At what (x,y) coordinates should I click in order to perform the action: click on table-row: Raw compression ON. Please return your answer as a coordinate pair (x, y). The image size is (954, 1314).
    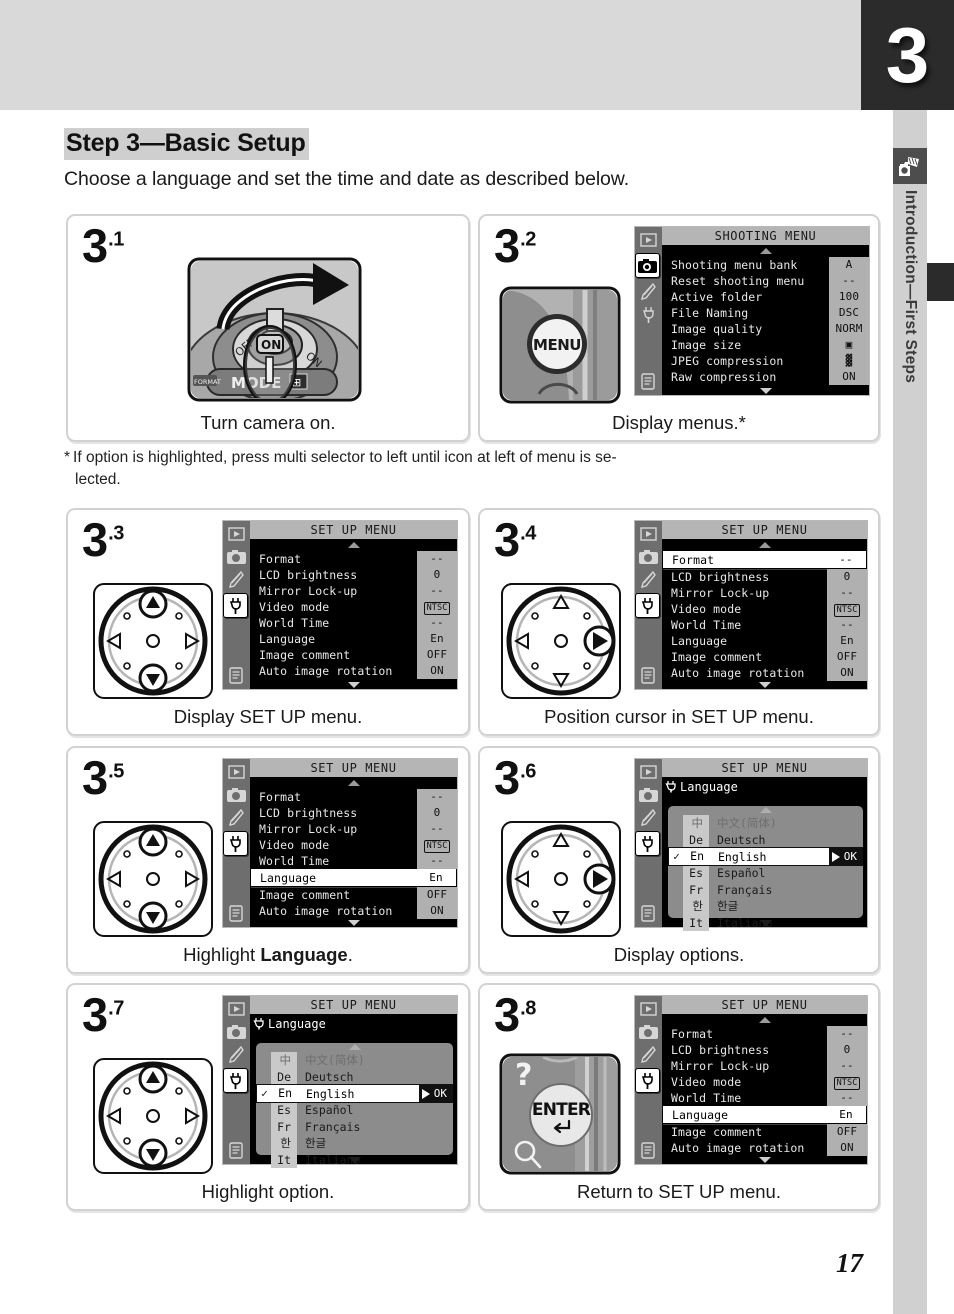
    Looking at the image, I should click on (765, 377).